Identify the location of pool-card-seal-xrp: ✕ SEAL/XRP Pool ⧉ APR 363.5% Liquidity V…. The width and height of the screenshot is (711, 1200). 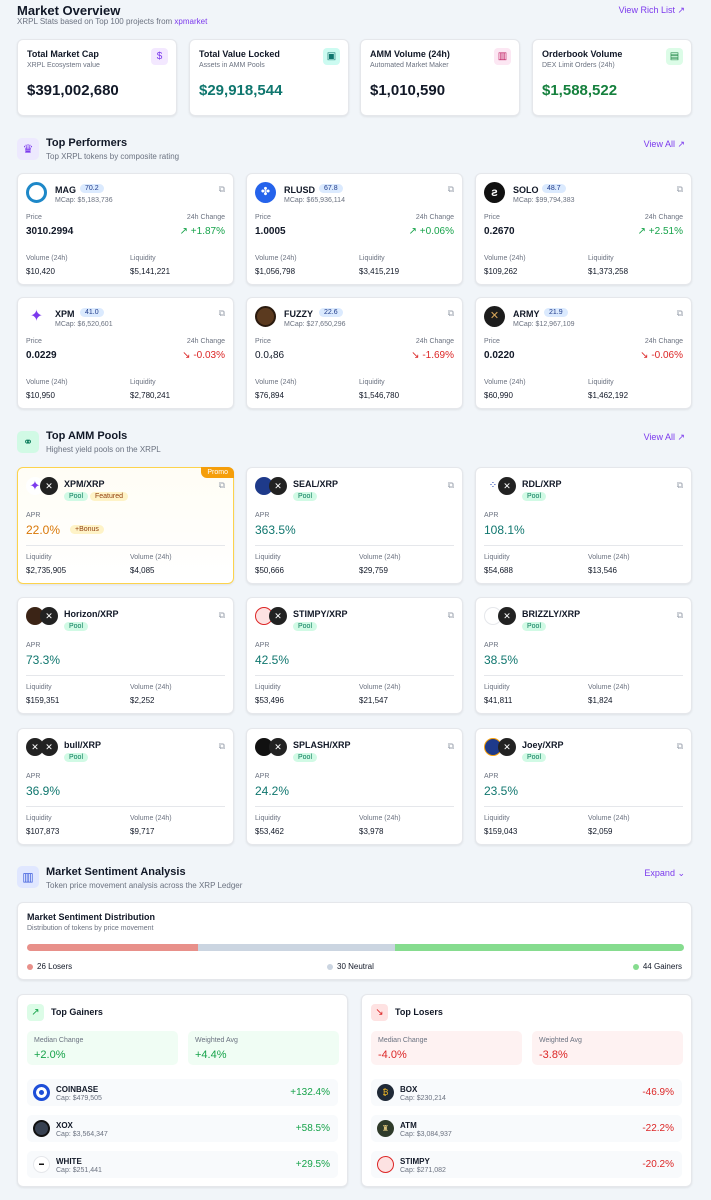
(354, 525).